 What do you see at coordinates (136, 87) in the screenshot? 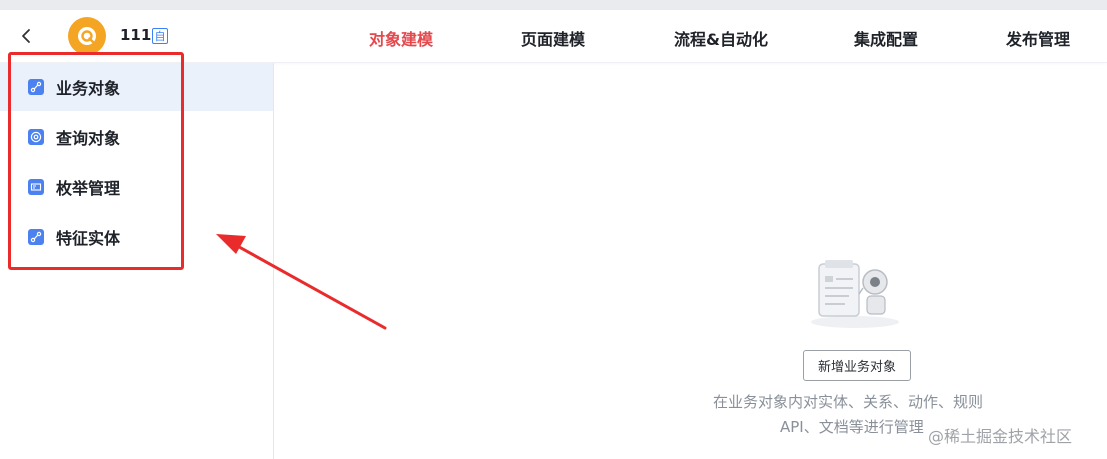
I see `sidebar-item-business-object: 业务对象` at bounding box center [136, 87].